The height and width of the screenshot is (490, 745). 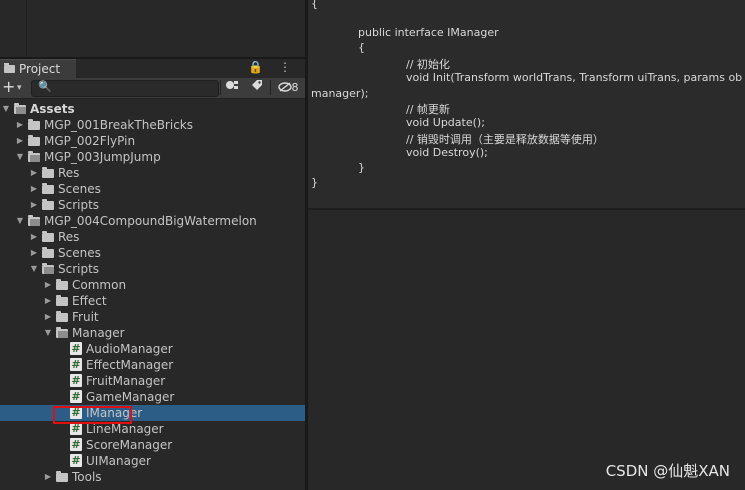 I want to click on script-item: # AudioManager, so click(x=152, y=349).